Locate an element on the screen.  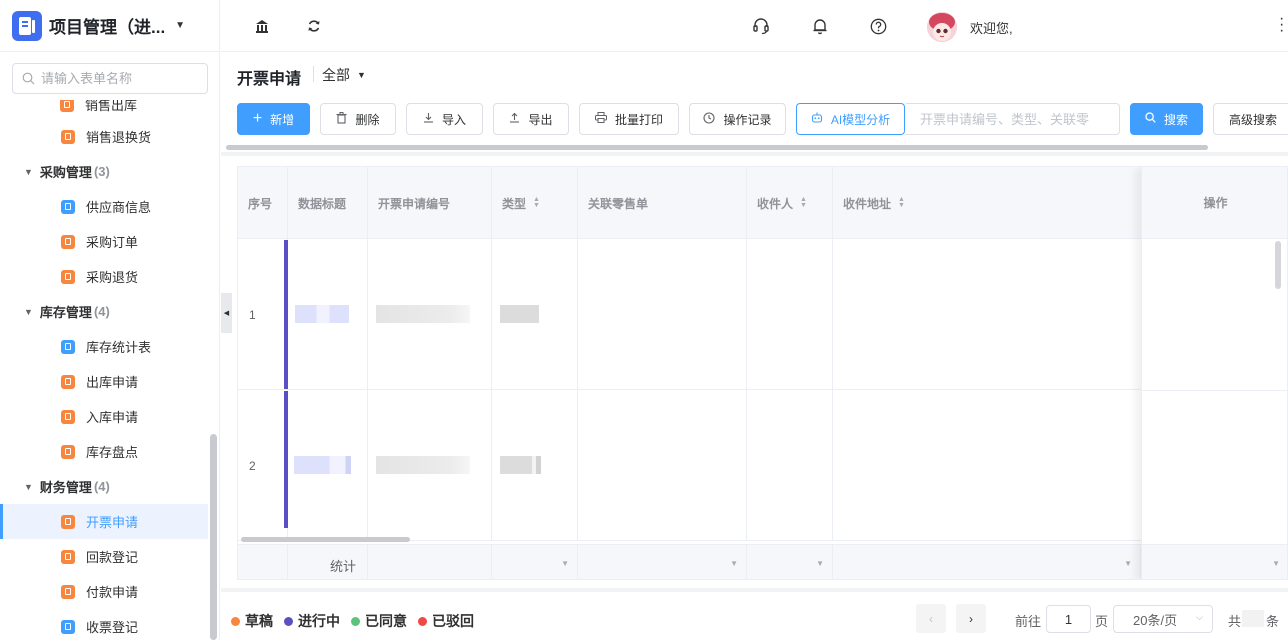
prev-page-button: ‹ is located at coordinates (931, 618).